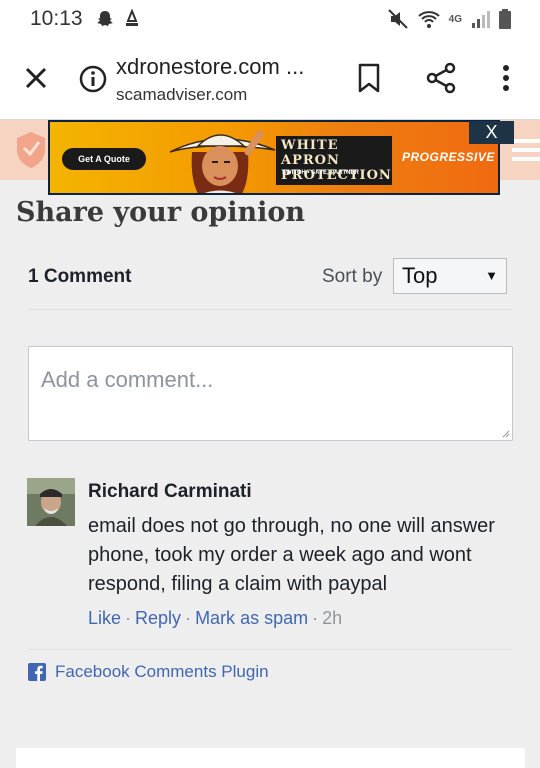 The height and width of the screenshot is (768, 540). Describe the element at coordinates (420, 275) in the screenshot. I see `sort-selected-value: Top` at that location.